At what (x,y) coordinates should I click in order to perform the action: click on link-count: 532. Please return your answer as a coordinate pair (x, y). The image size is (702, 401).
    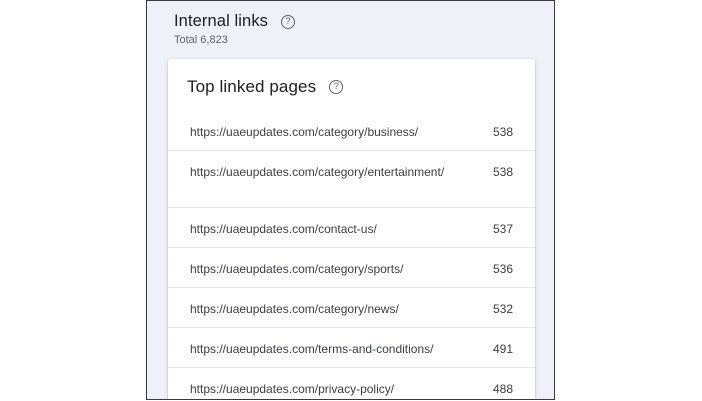
    Looking at the image, I should click on (502, 309).